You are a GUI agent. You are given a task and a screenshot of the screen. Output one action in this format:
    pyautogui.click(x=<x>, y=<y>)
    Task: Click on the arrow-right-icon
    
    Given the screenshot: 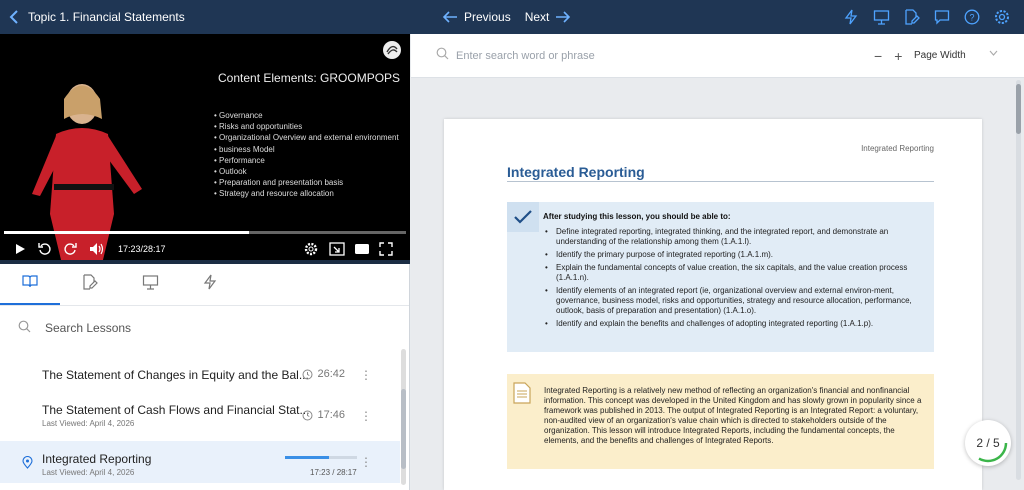 What is the action you would take?
    pyautogui.click(x=563, y=17)
    